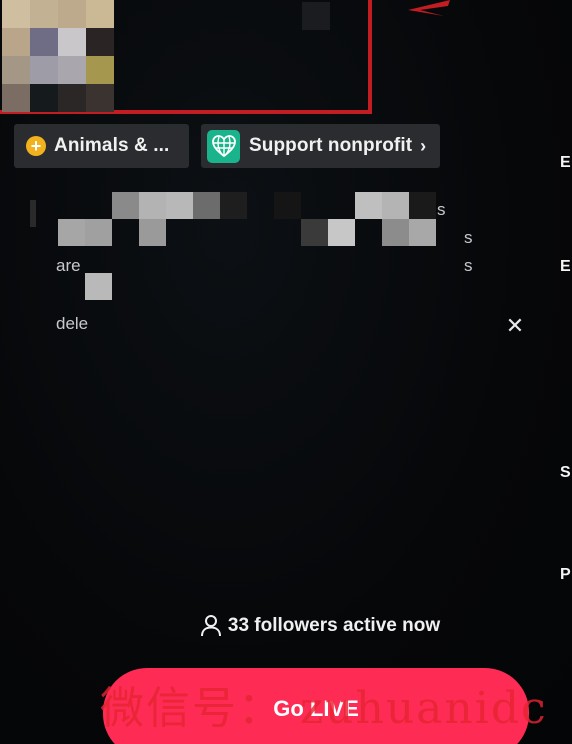 The height and width of the screenshot is (744, 572). What do you see at coordinates (223, 146) in the screenshot?
I see `globe-heart-icon` at bounding box center [223, 146].